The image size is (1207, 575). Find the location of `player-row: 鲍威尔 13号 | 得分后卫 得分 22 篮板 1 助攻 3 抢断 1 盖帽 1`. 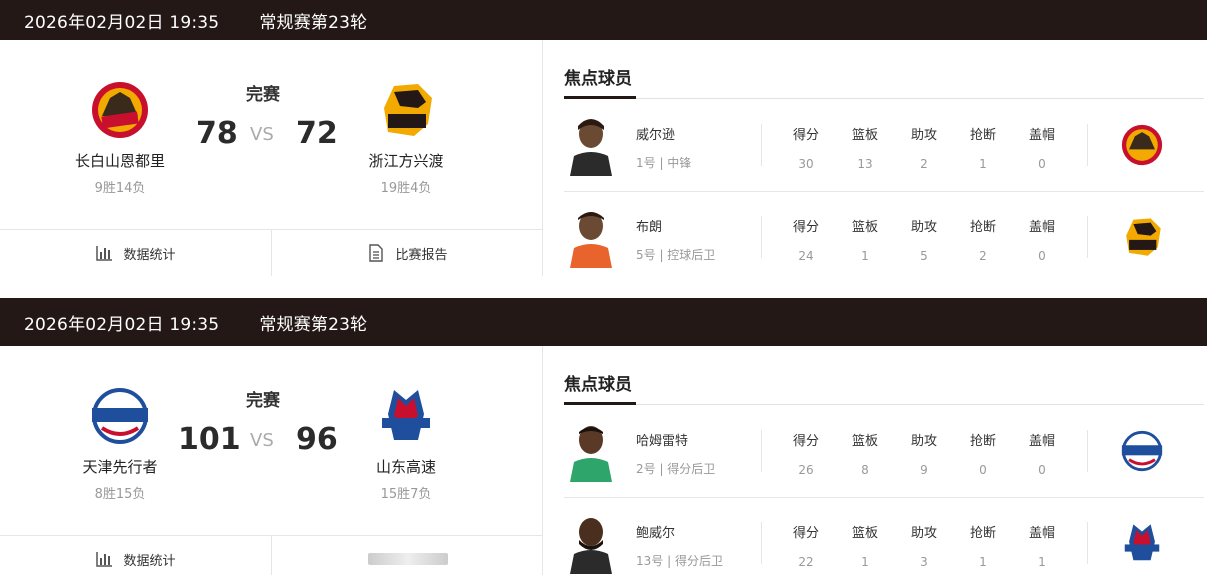

player-row: 鲍威尔 13号 | 得分后卫 得分 22 篮板 1 助攻 3 抢断 1 盖帽 1 is located at coordinates (884, 536).